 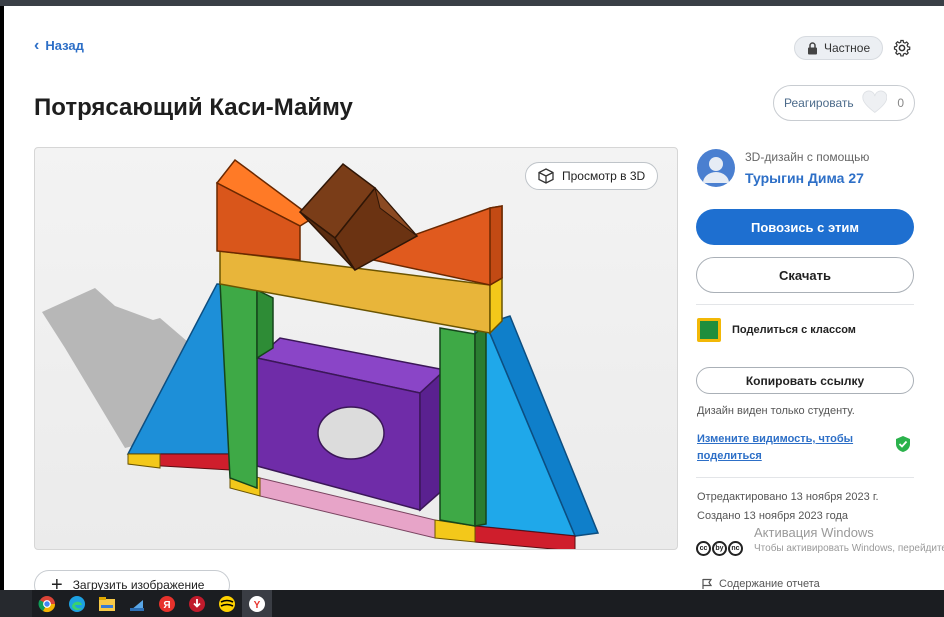 I want to click on yandex-browser-icon: Y, so click(x=257, y=603).